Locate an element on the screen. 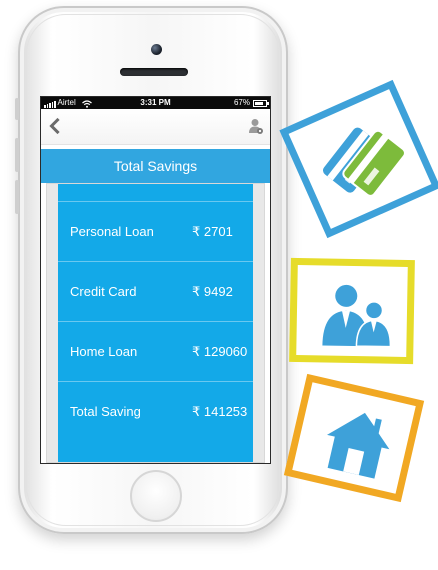 This screenshot has height=570, width=438. chevron-left-icon is located at coordinates (55, 126).